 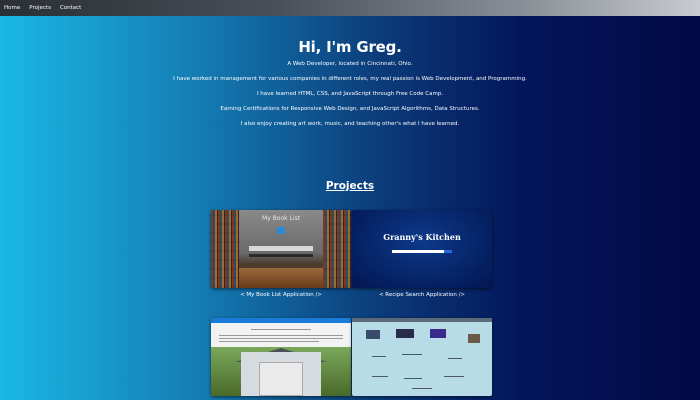 I want to click on bookshelf-right-image, so click(x=337, y=249).